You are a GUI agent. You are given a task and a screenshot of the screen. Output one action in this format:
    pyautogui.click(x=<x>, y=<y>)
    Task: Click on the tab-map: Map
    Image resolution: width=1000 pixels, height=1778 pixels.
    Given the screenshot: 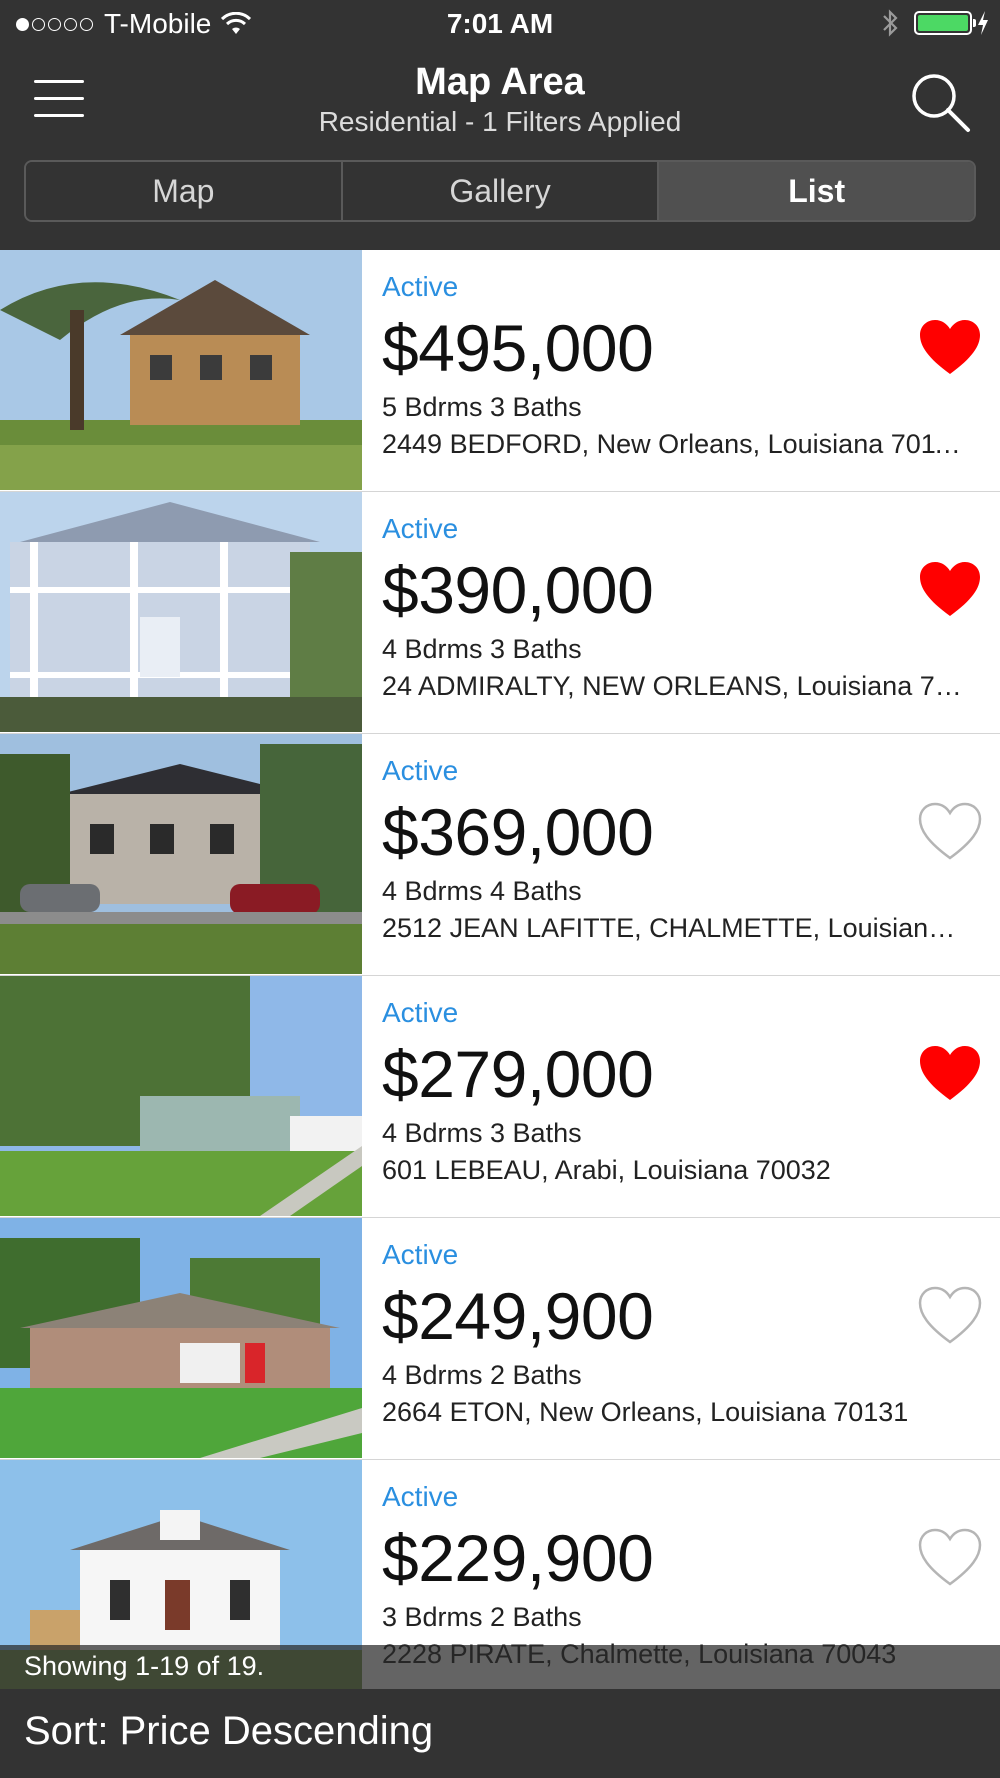 What is the action you would take?
    pyautogui.click(x=184, y=191)
    